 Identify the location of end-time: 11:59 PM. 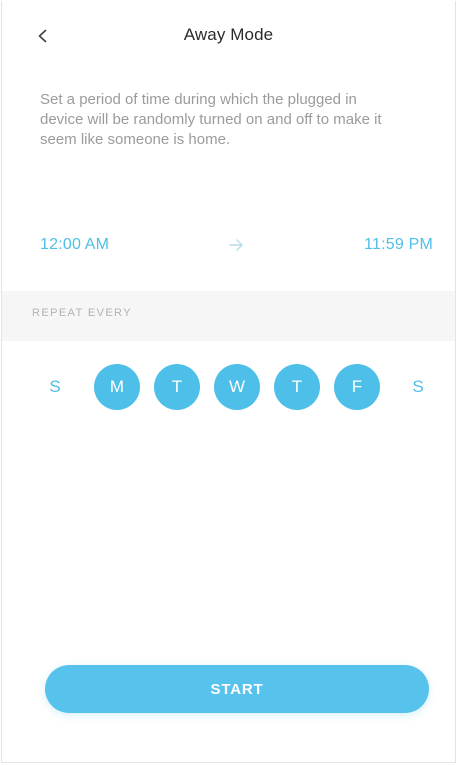
(398, 245).